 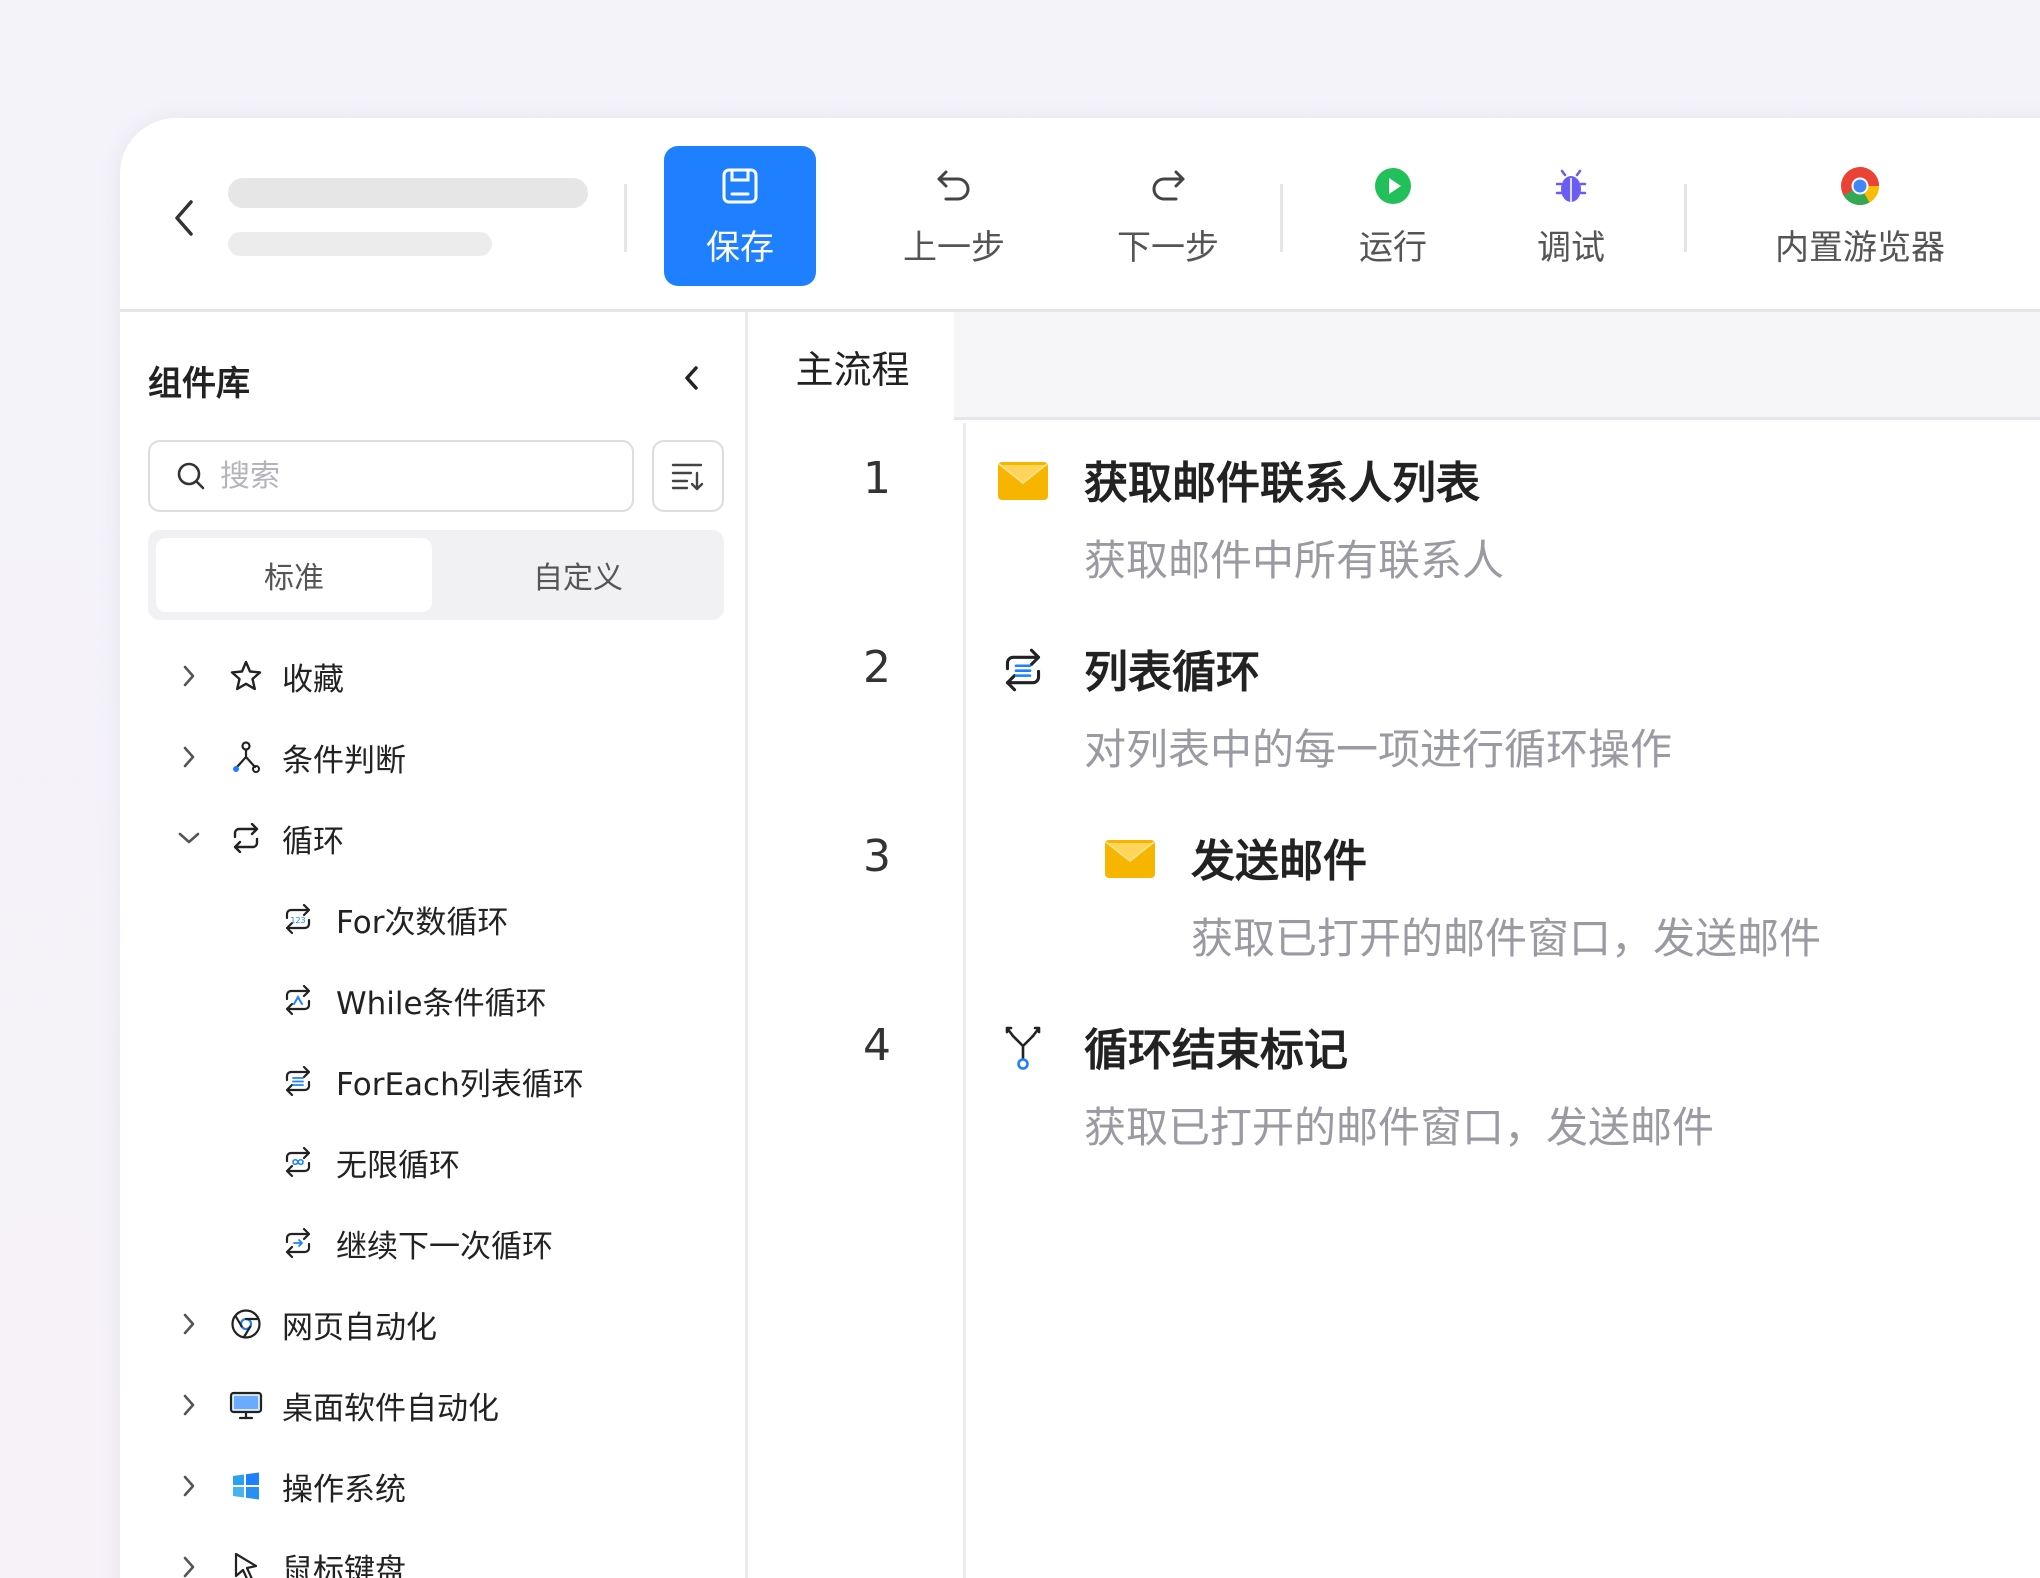 I want to click on redo-icon, so click(x=1168, y=186).